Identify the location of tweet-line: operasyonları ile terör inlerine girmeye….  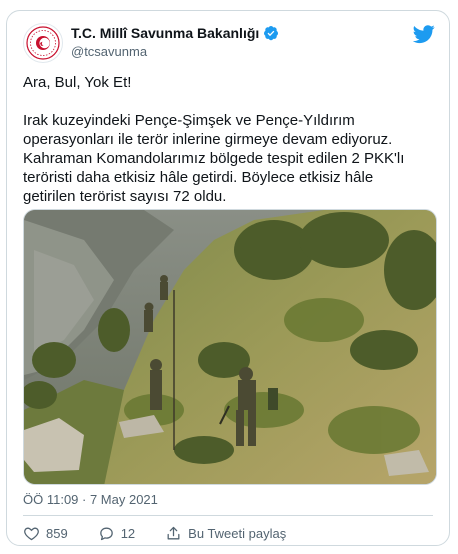
(208, 139).